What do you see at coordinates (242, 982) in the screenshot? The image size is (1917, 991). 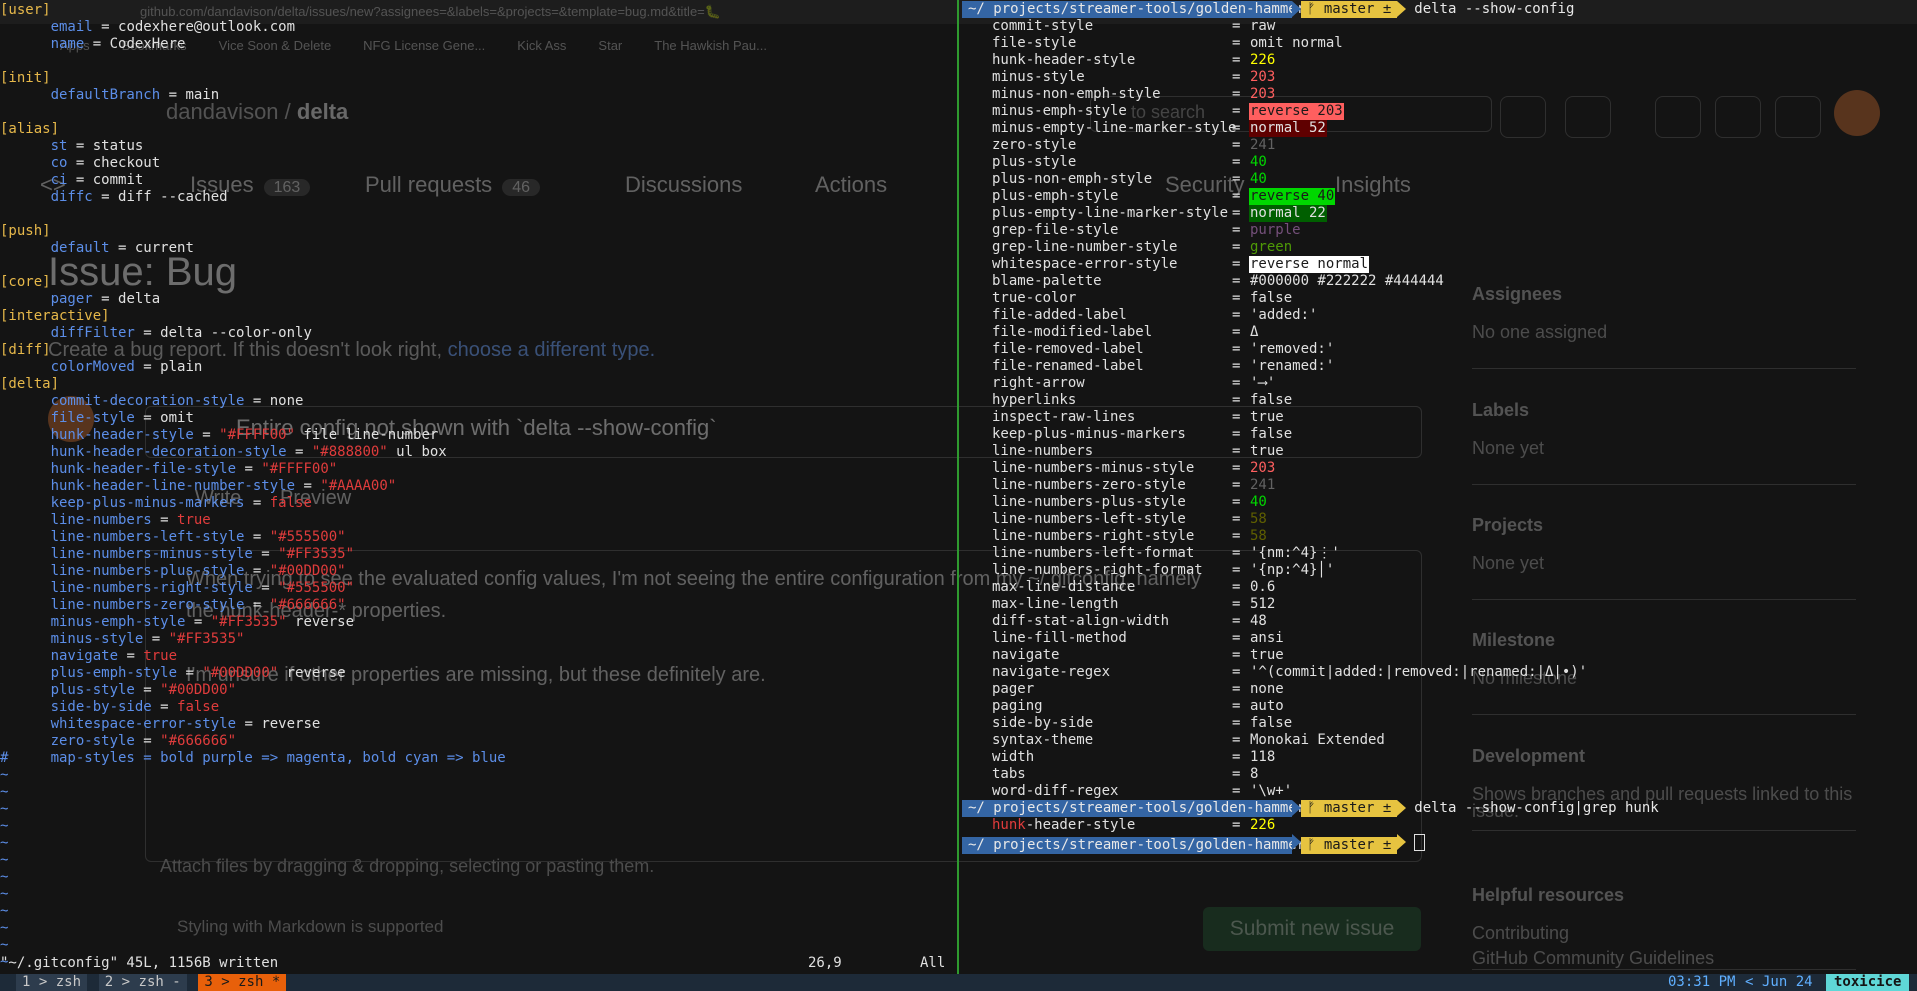 I see `tmux-window-tab: 3 > zsh *` at bounding box center [242, 982].